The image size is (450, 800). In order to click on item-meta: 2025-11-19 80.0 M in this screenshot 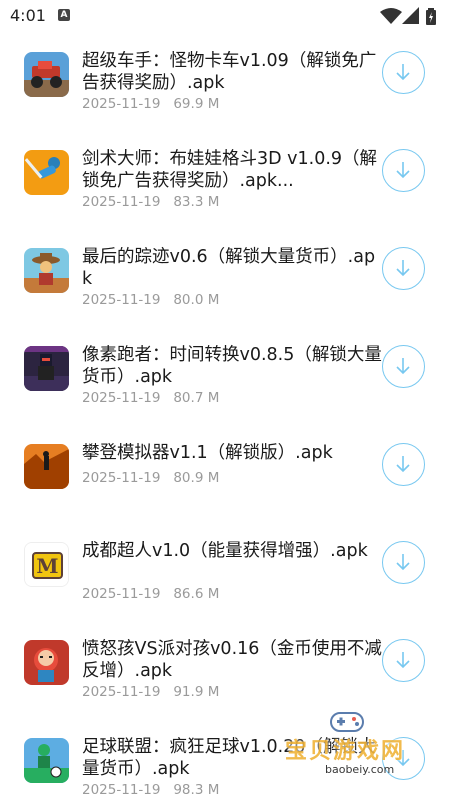, I will do `click(150, 300)`.